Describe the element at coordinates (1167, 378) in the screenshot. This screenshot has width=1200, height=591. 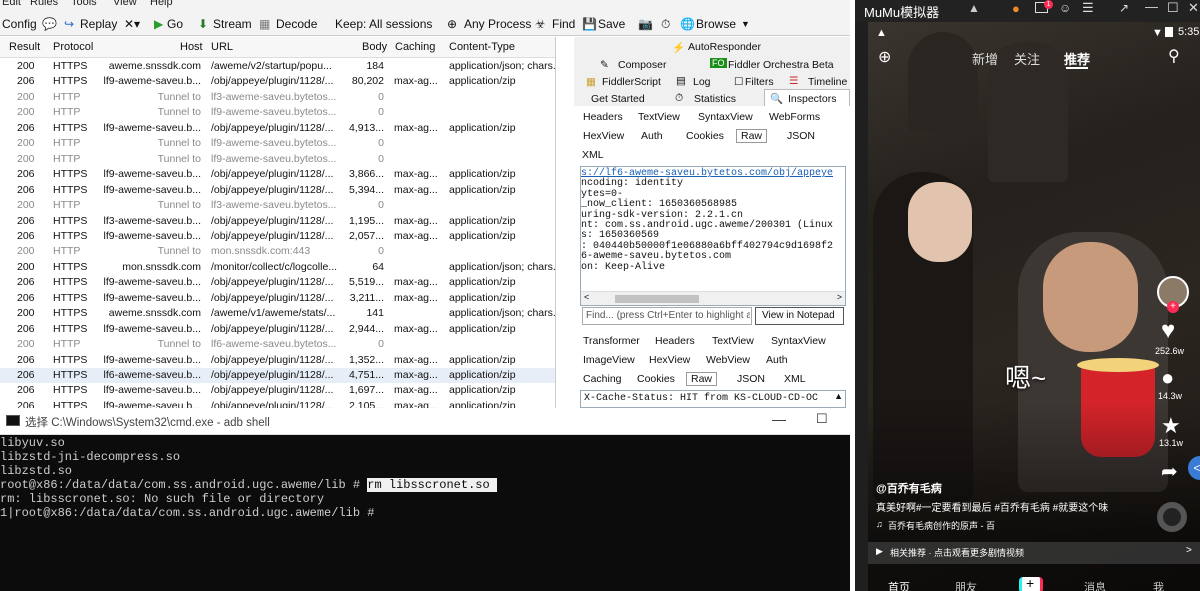
I see `comment-icon: ●` at that location.